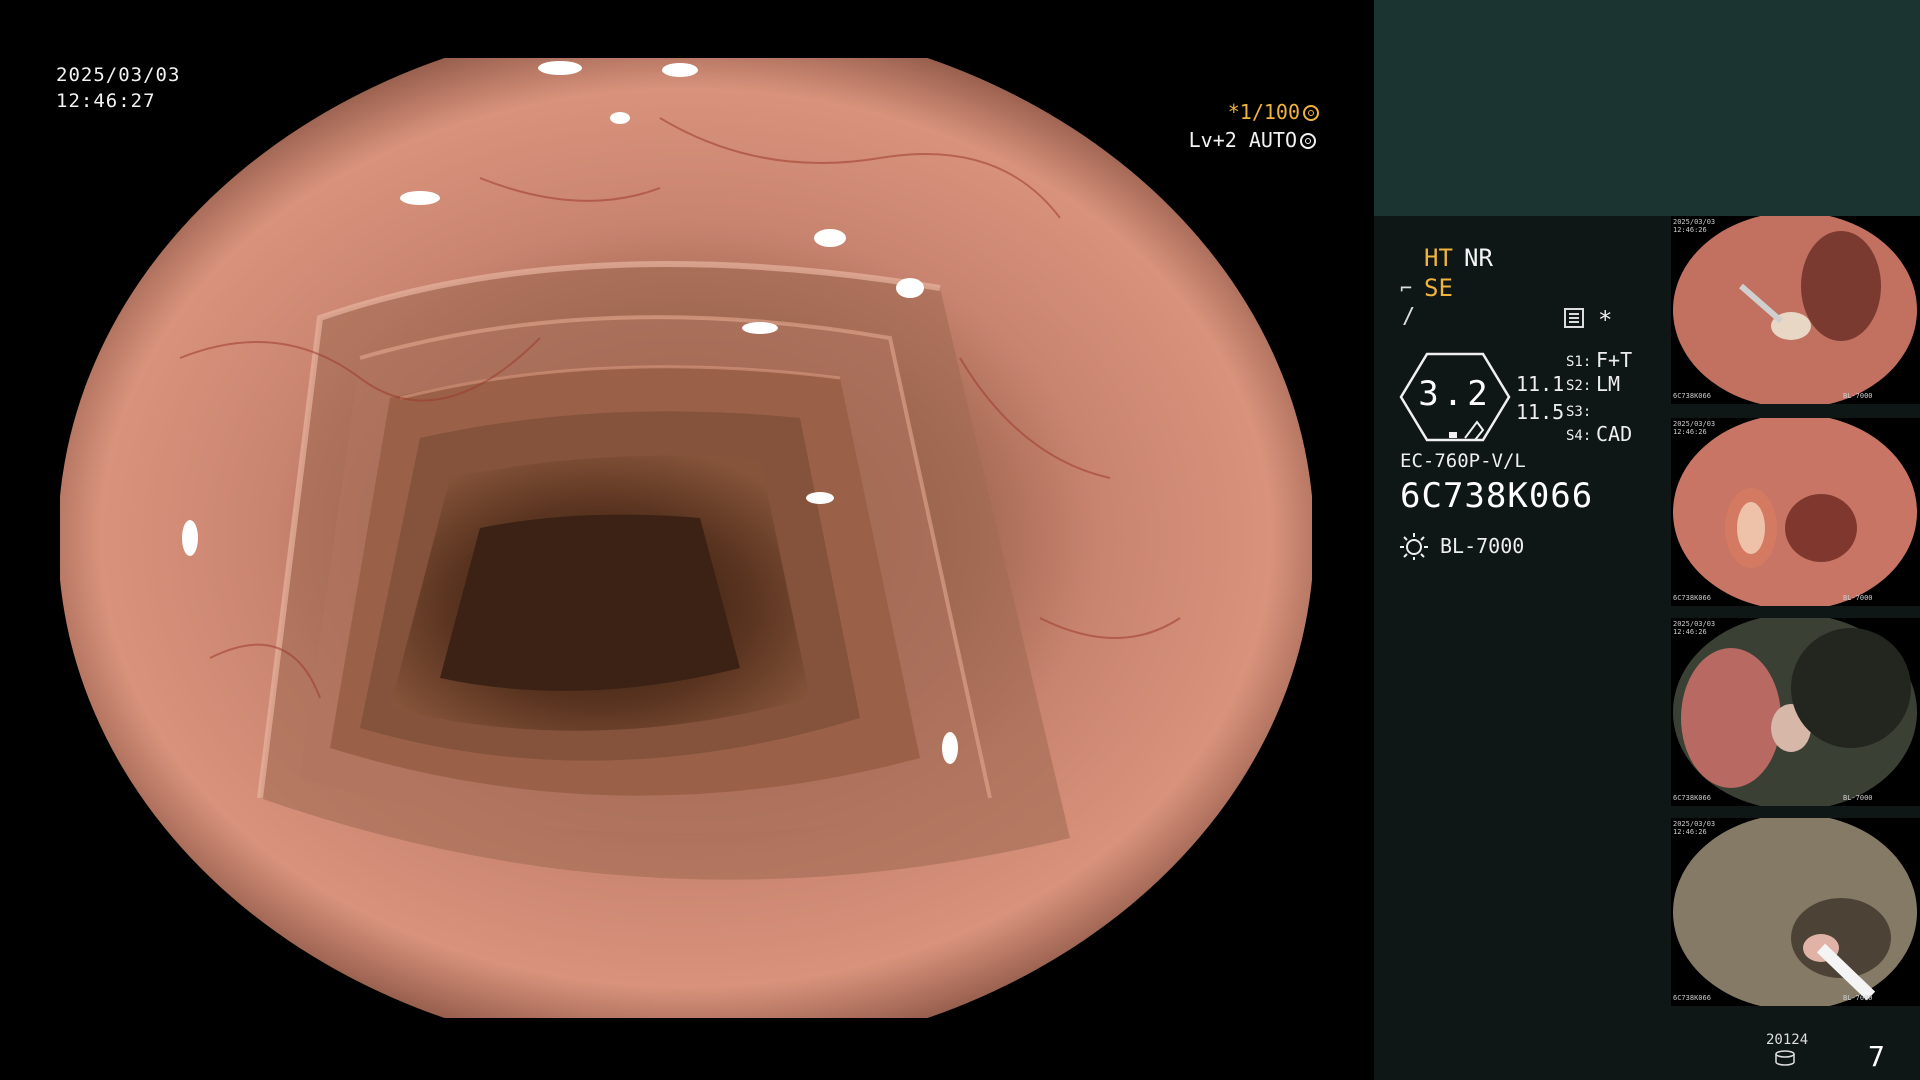  What do you see at coordinates (1579, 436) in the screenshot?
I see `s4-label: S4:` at bounding box center [1579, 436].